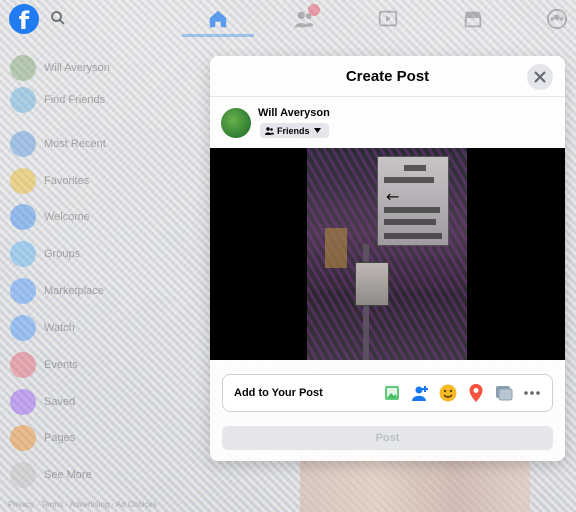  I want to click on photo-street-sign: ←, so click(413, 201).